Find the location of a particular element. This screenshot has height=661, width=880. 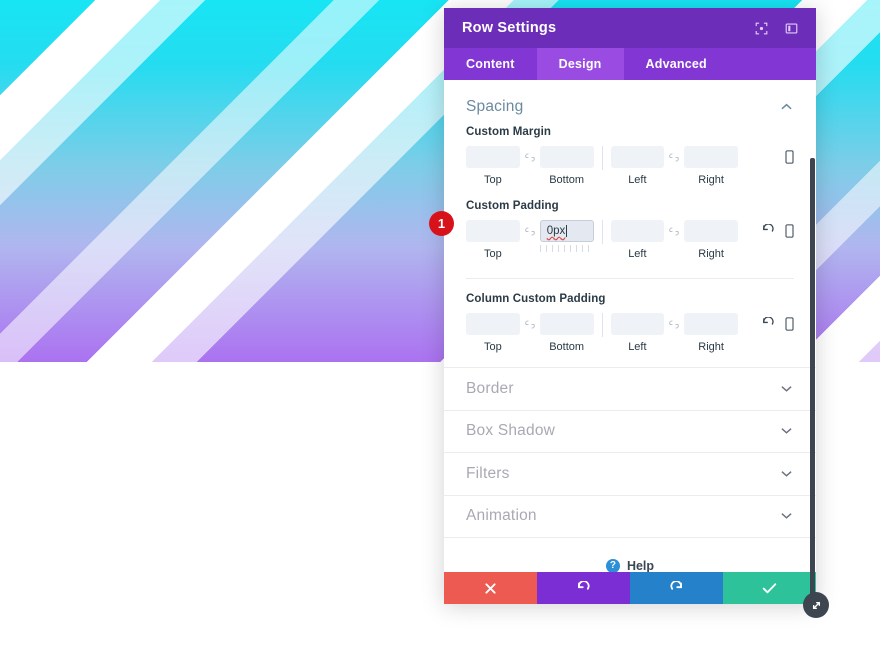

section-spacing-header: Spacing is located at coordinates (630, 103).